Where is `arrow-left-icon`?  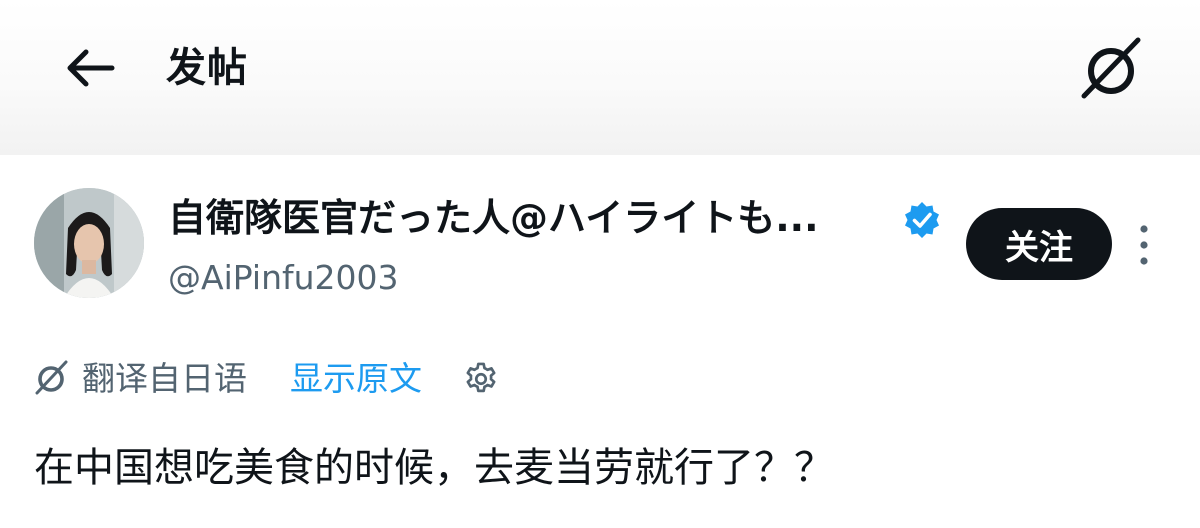
arrow-left-icon is located at coordinates (91, 68).